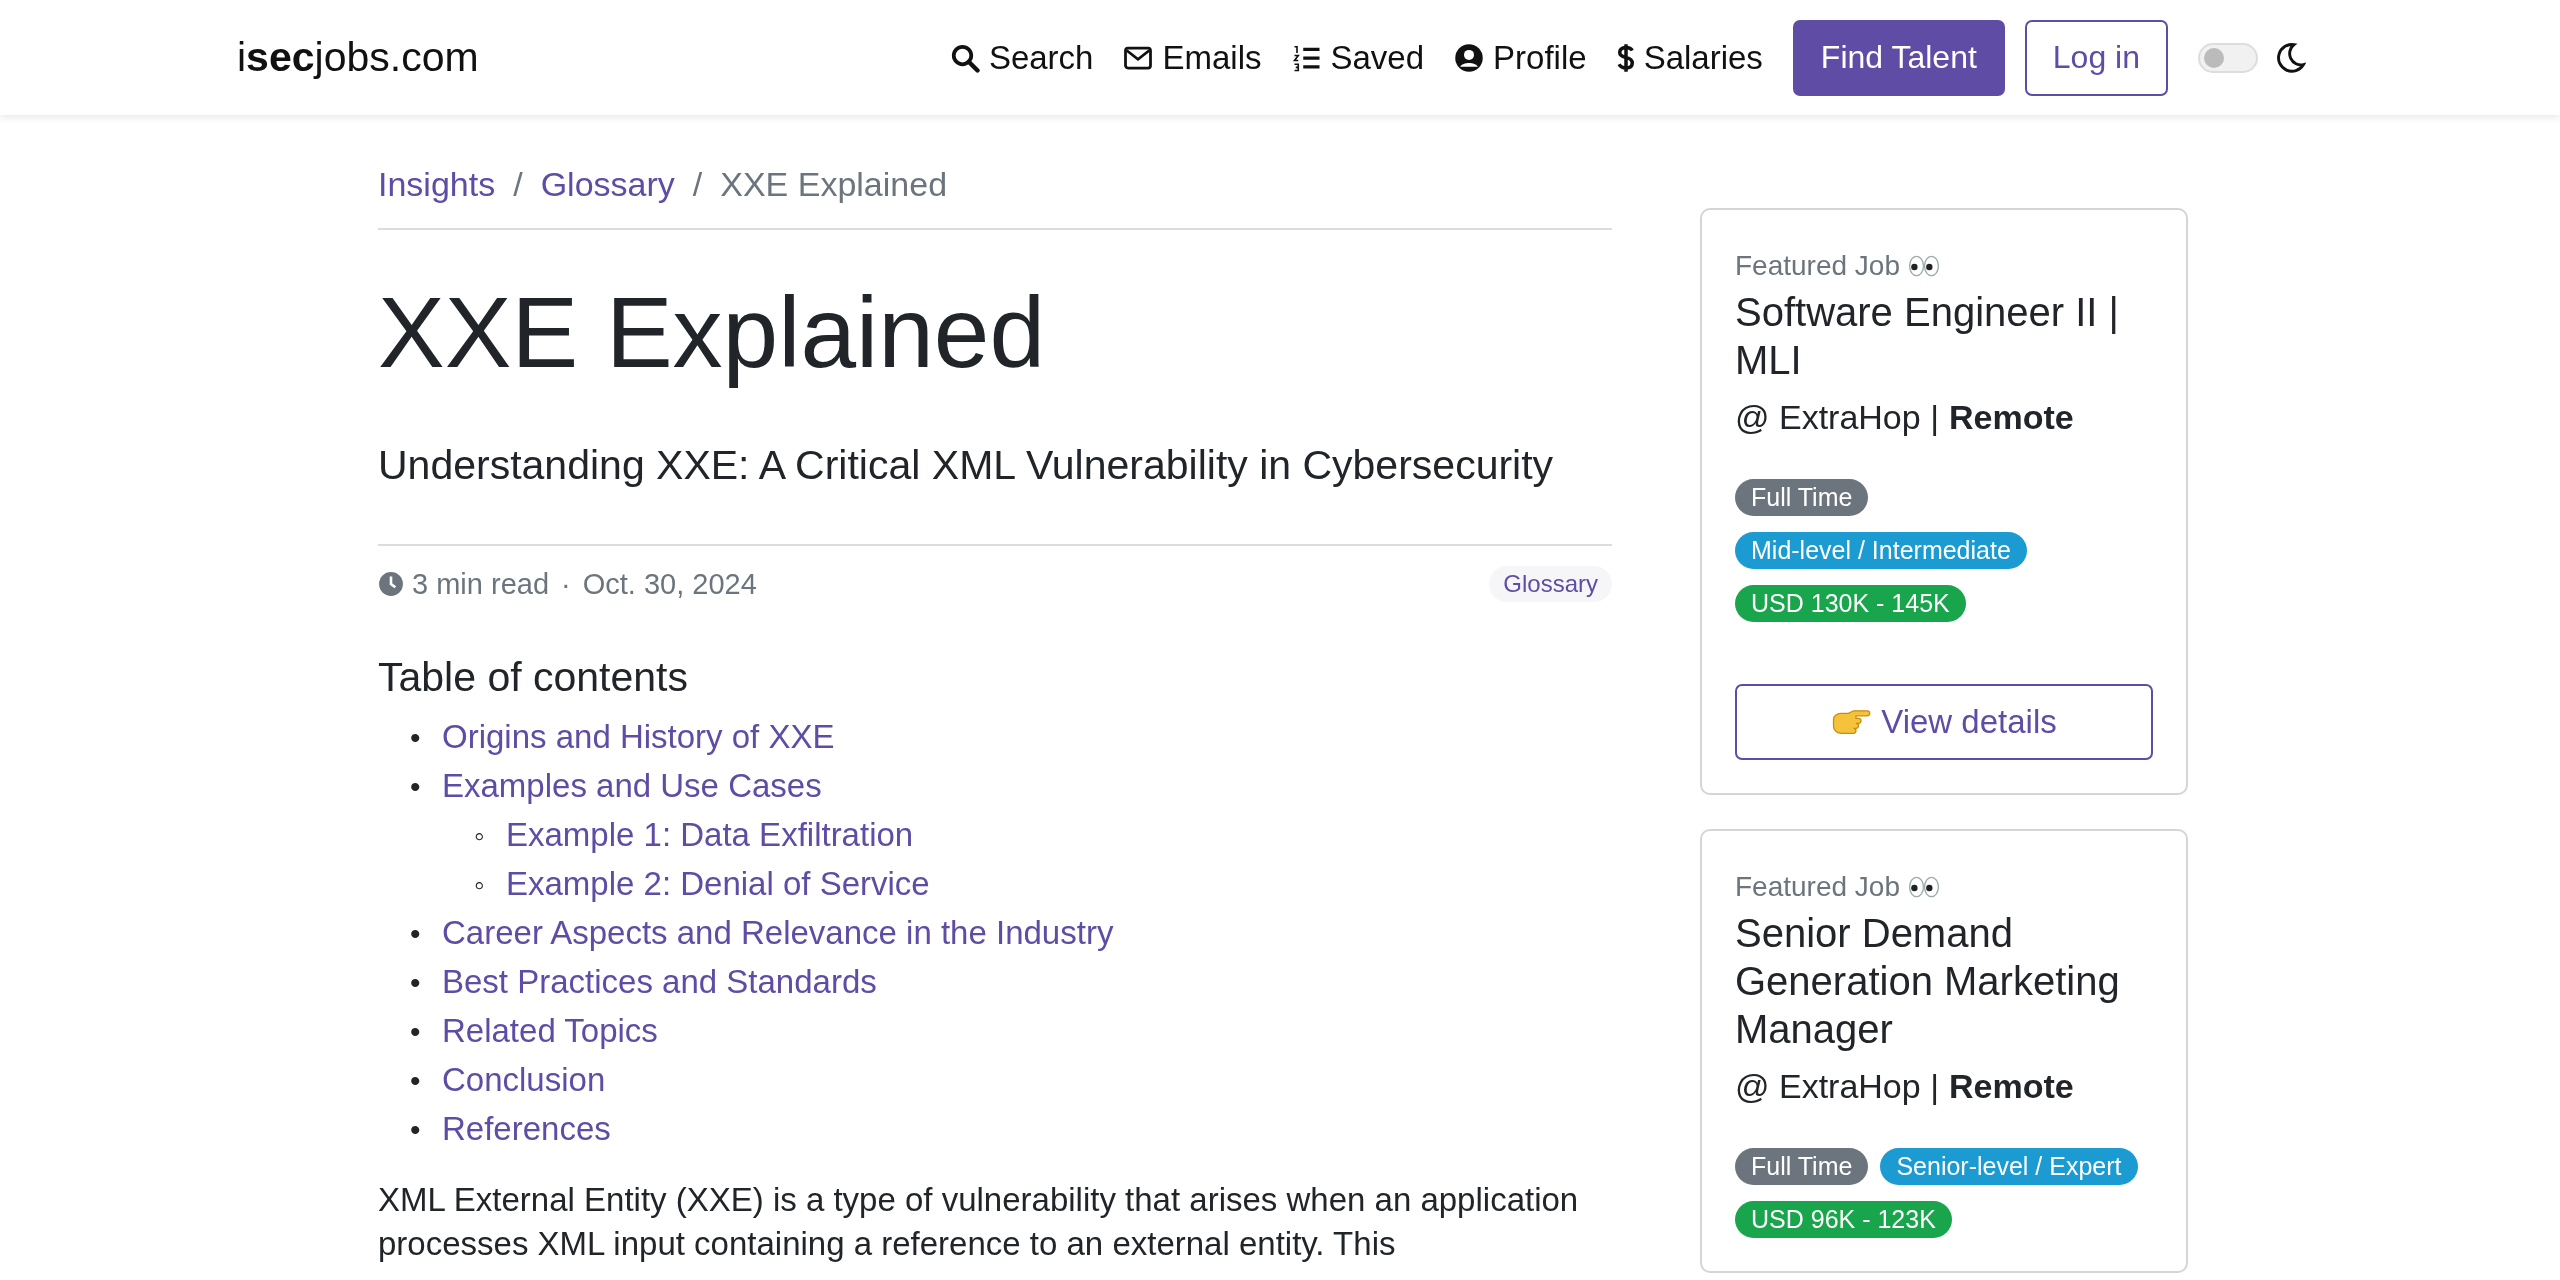  What do you see at coordinates (607, 184) in the screenshot?
I see `breadcrumb-link: Glossary` at bounding box center [607, 184].